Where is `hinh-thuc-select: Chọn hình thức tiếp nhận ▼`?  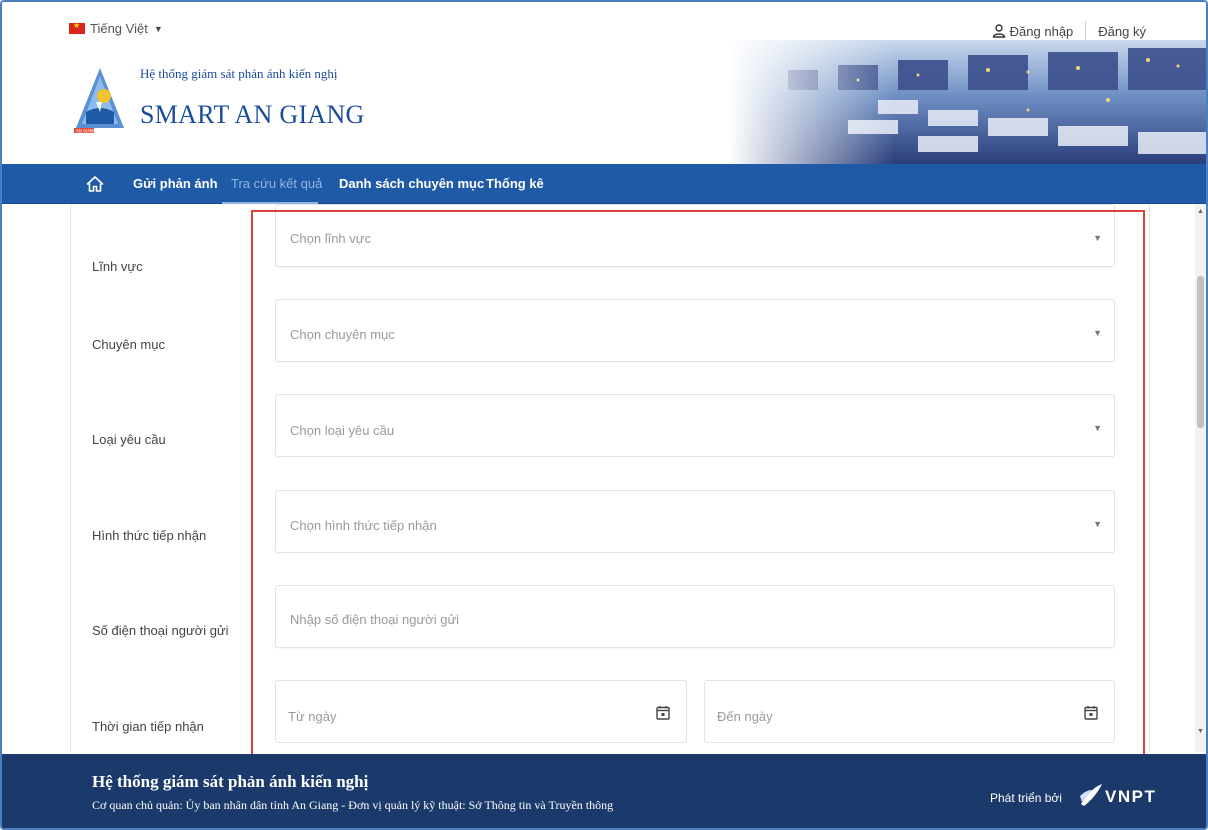
hinh-thuc-select: Chọn hình thức tiếp nhận ▼ is located at coordinates (695, 521).